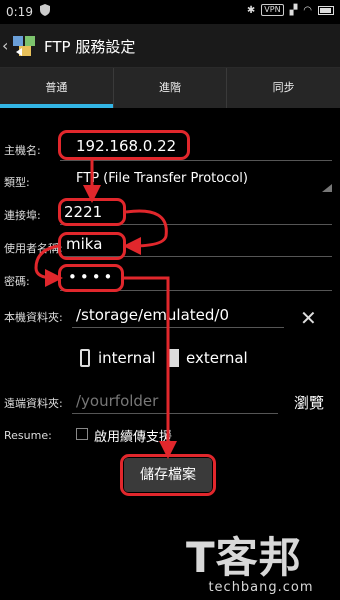 Image resolution: width=340 pixels, height=600 pixels. What do you see at coordinates (261, 587) in the screenshot?
I see `watermark-site: techbang.com` at bounding box center [261, 587].